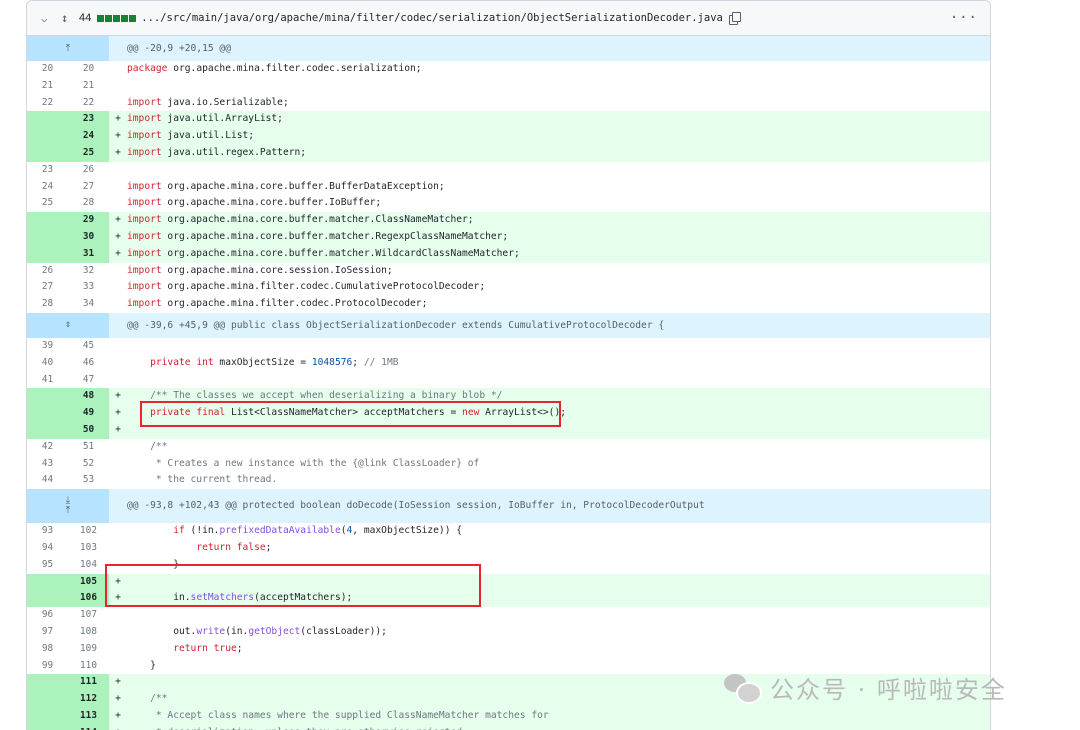  Describe the element at coordinates (88, 582) in the screenshot. I see `new-line-number: 105` at that location.